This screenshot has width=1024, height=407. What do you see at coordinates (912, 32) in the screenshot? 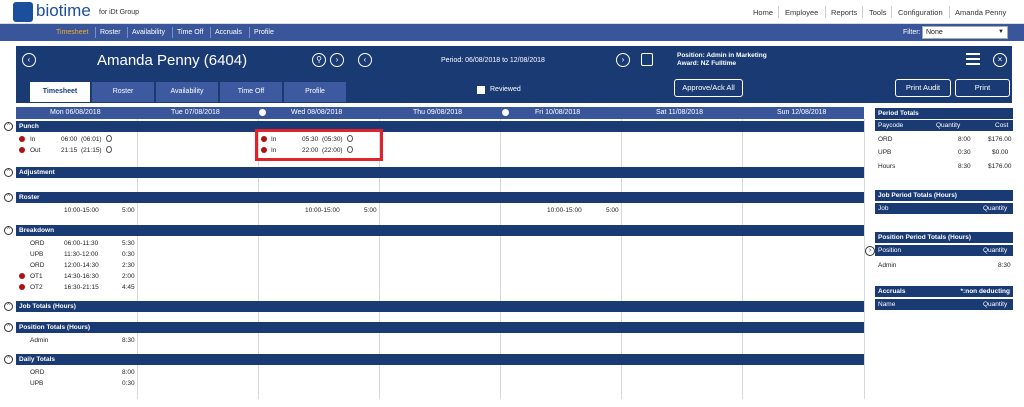
I see `filter-label: Filter:` at bounding box center [912, 32].